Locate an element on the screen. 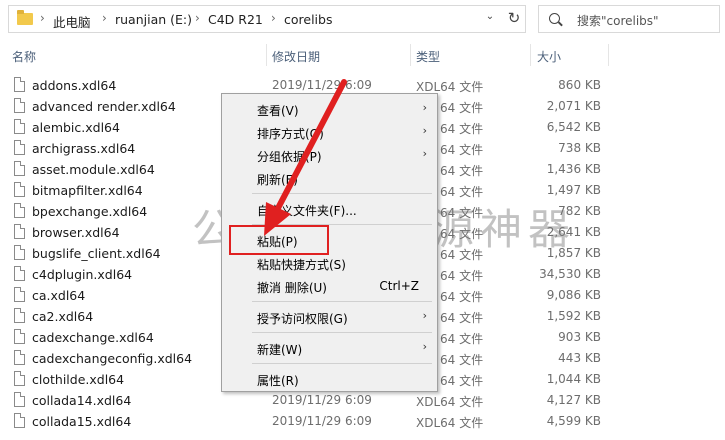  annotation-arrow-icon is located at coordinates (305, 157).